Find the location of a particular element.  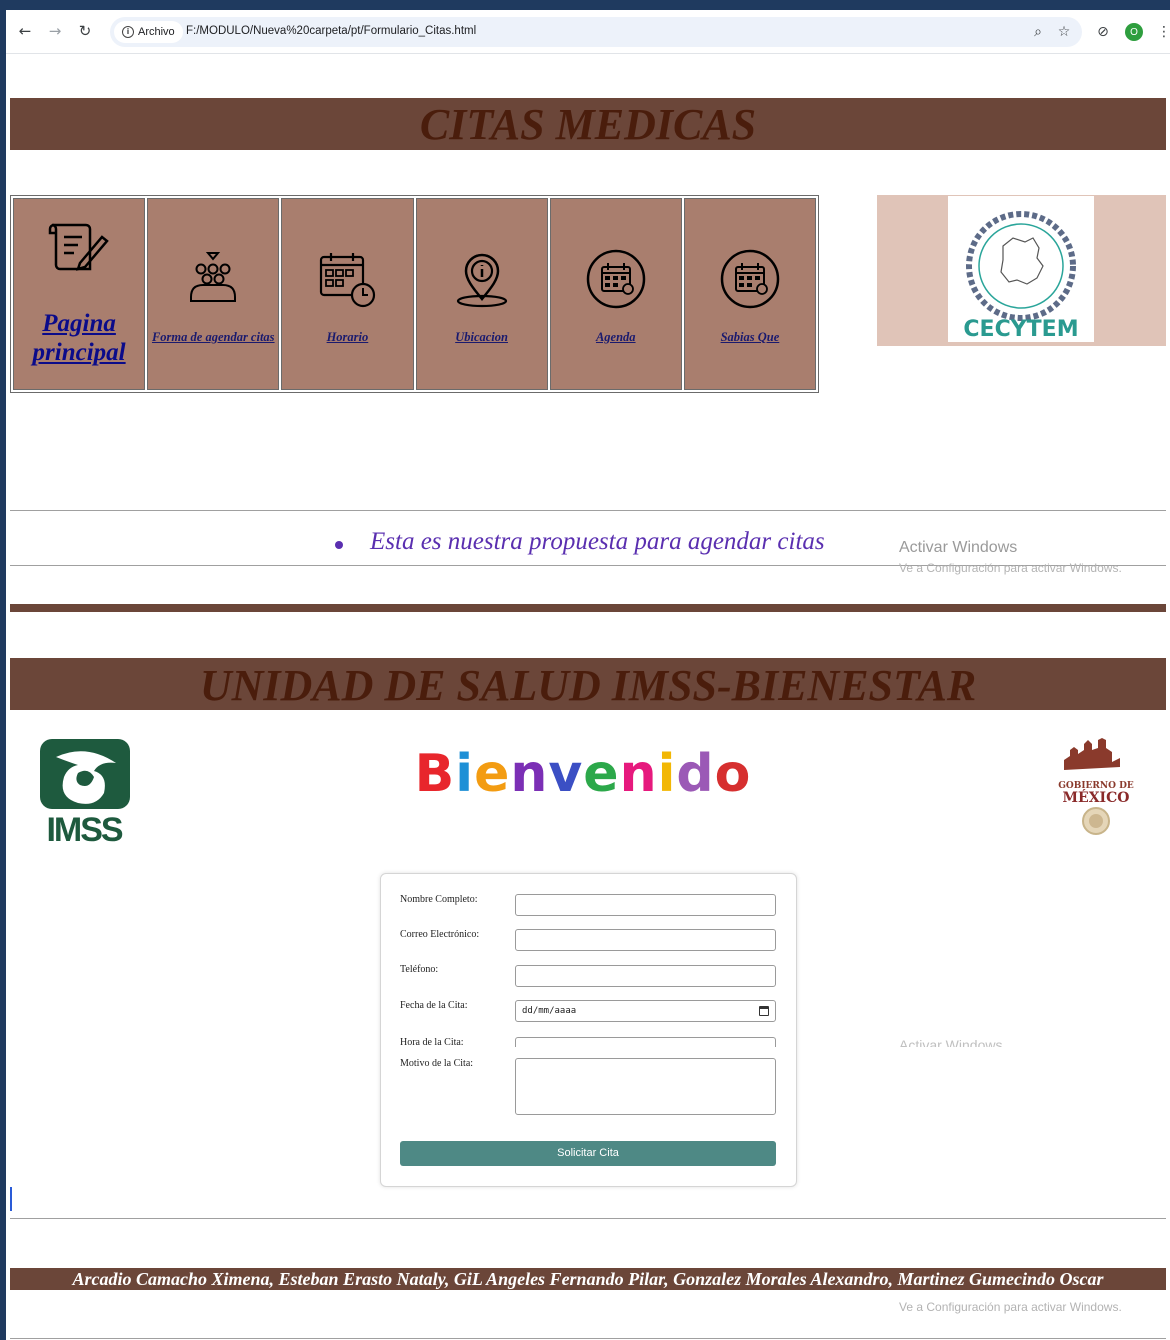

nav-label-sabias-que: Sabias Que is located at coordinates (750, 337).